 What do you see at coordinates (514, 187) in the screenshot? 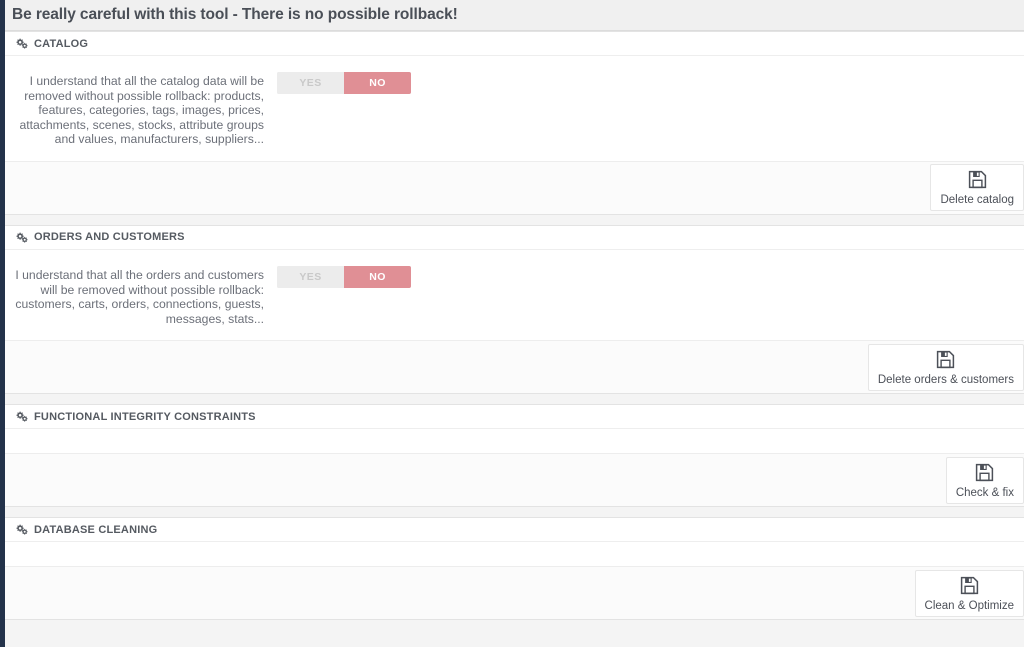
I see `panel-catalog-footer: Delete catalog` at bounding box center [514, 187].